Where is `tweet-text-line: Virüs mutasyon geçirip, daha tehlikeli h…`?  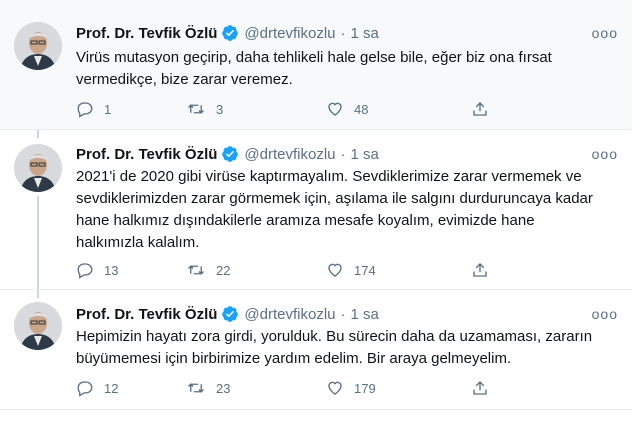
tweet-text-line: Virüs mutasyon geçirip, daha tehlikeli h… is located at coordinates (314, 57).